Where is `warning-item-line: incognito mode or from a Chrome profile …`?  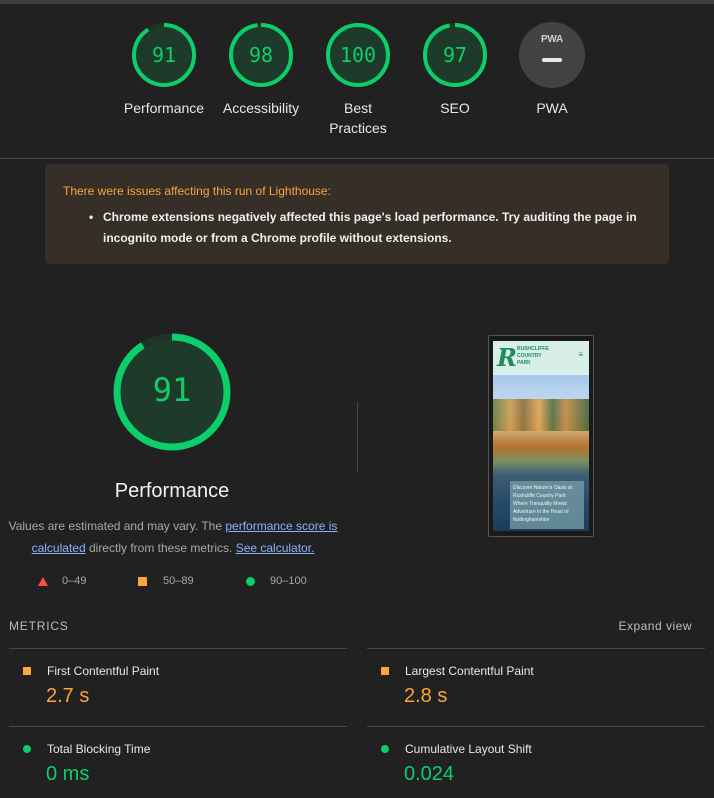 warning-item-line: incognito mode or from a Chrome profile … is located at coordinates (277, 238).